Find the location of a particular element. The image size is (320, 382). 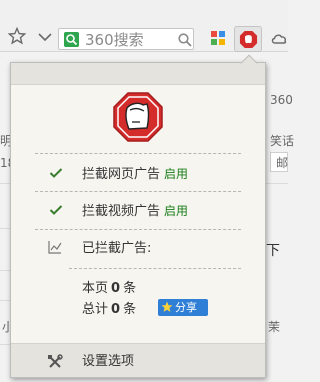

page-fragment-xiaohua: 笑话 is located at coordinates (282, 141).